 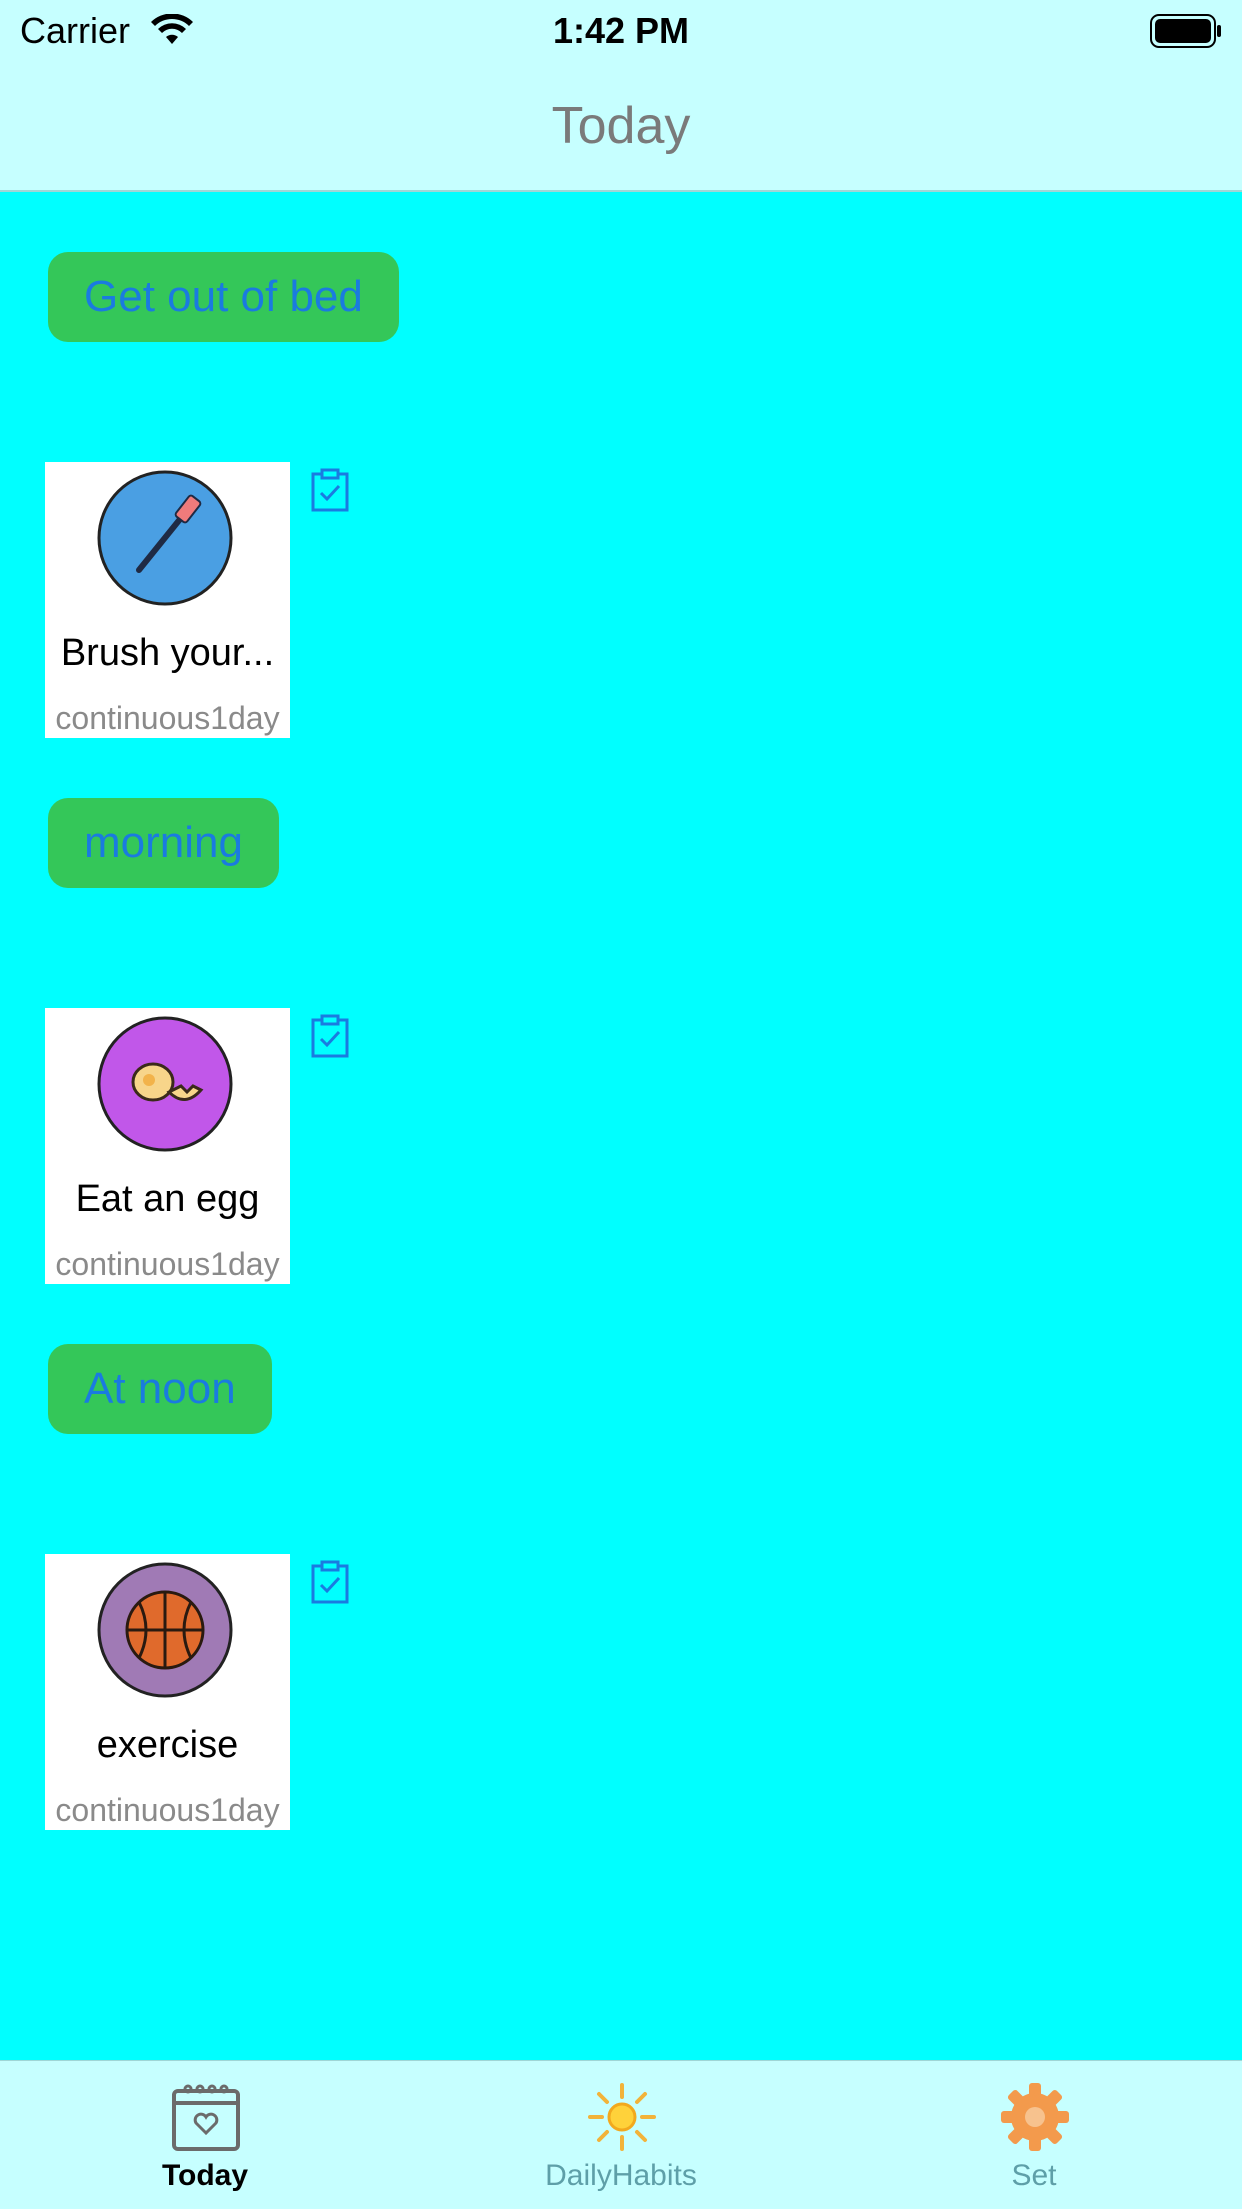 I want to click on calendar-heart-icon, so click(x=206, y=2117).